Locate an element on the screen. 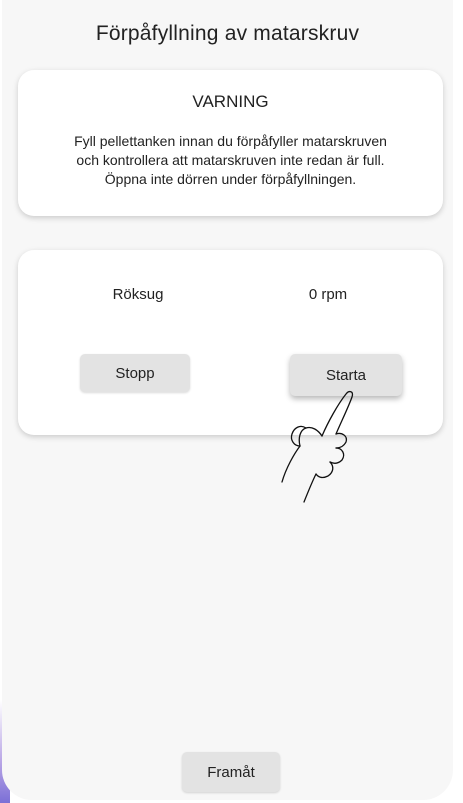 This screenshot has width=463, height=803. page-title: Förpåfyllning av matarskruv is located at coordinates (227, 33).